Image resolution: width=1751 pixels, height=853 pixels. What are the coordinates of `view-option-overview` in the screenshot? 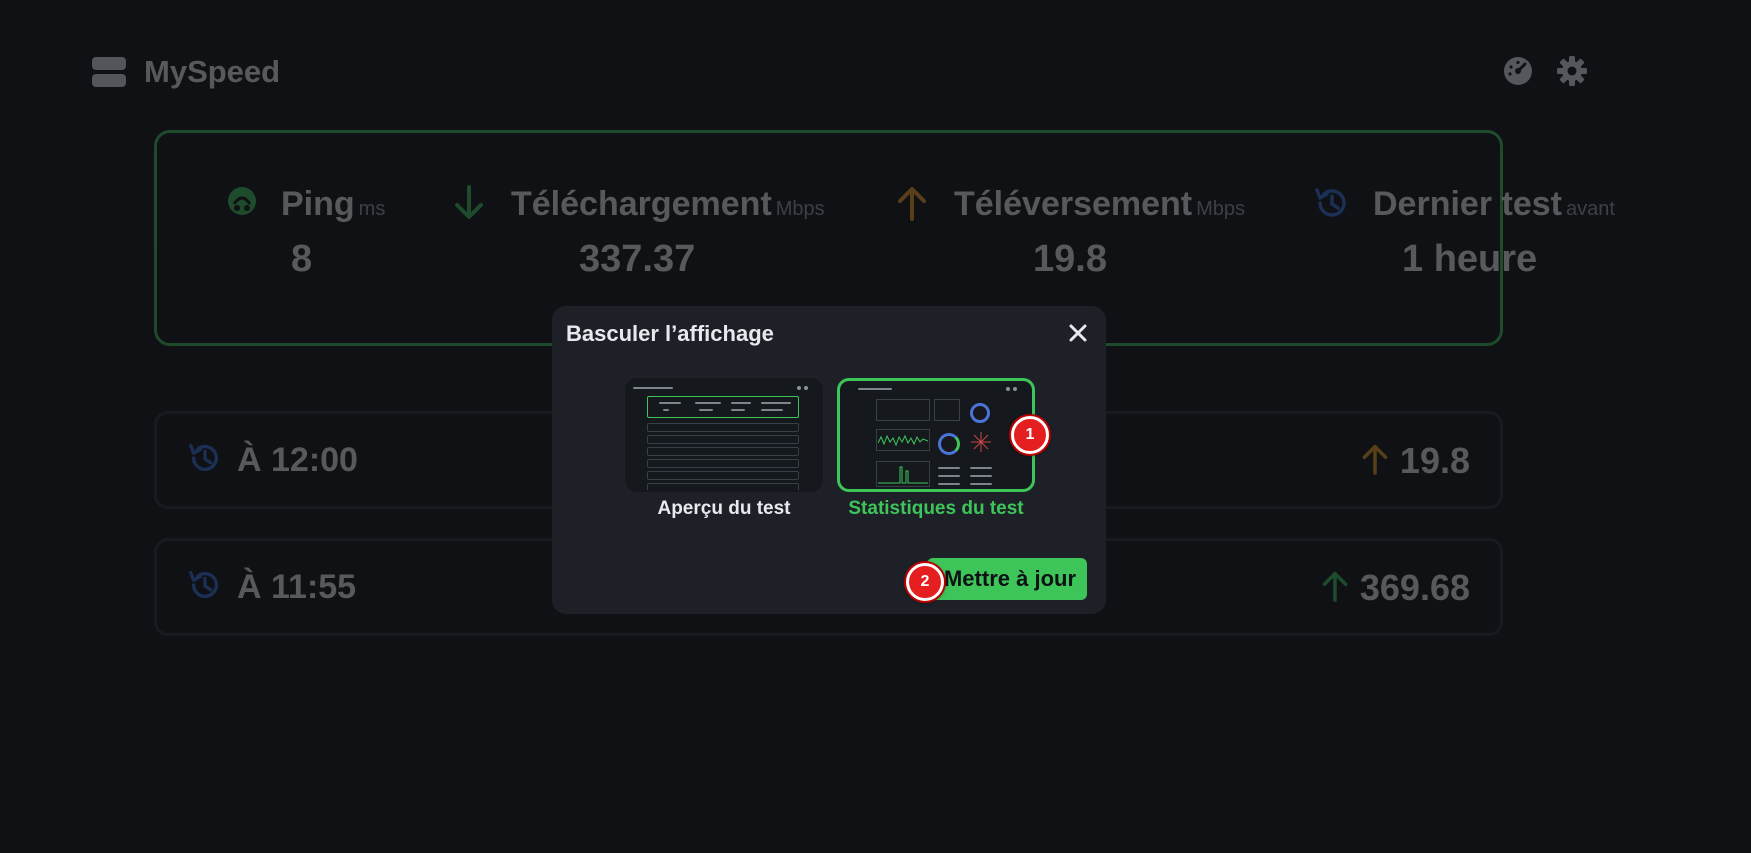 It's located at (724, 435).